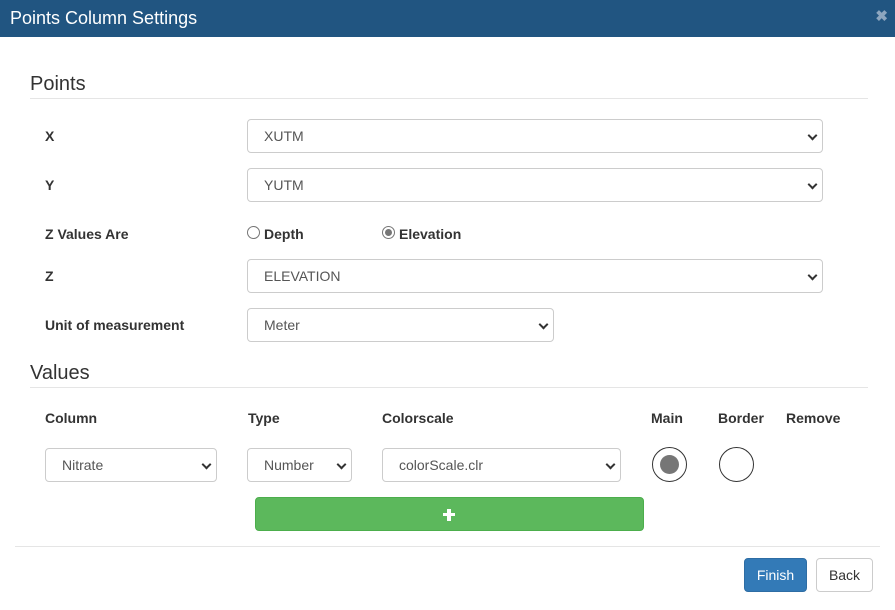 The width and height of the screenshot is (895, 610). I want to click on dialog-titlebar: Points Column Settings ✖, so click(447, 18).